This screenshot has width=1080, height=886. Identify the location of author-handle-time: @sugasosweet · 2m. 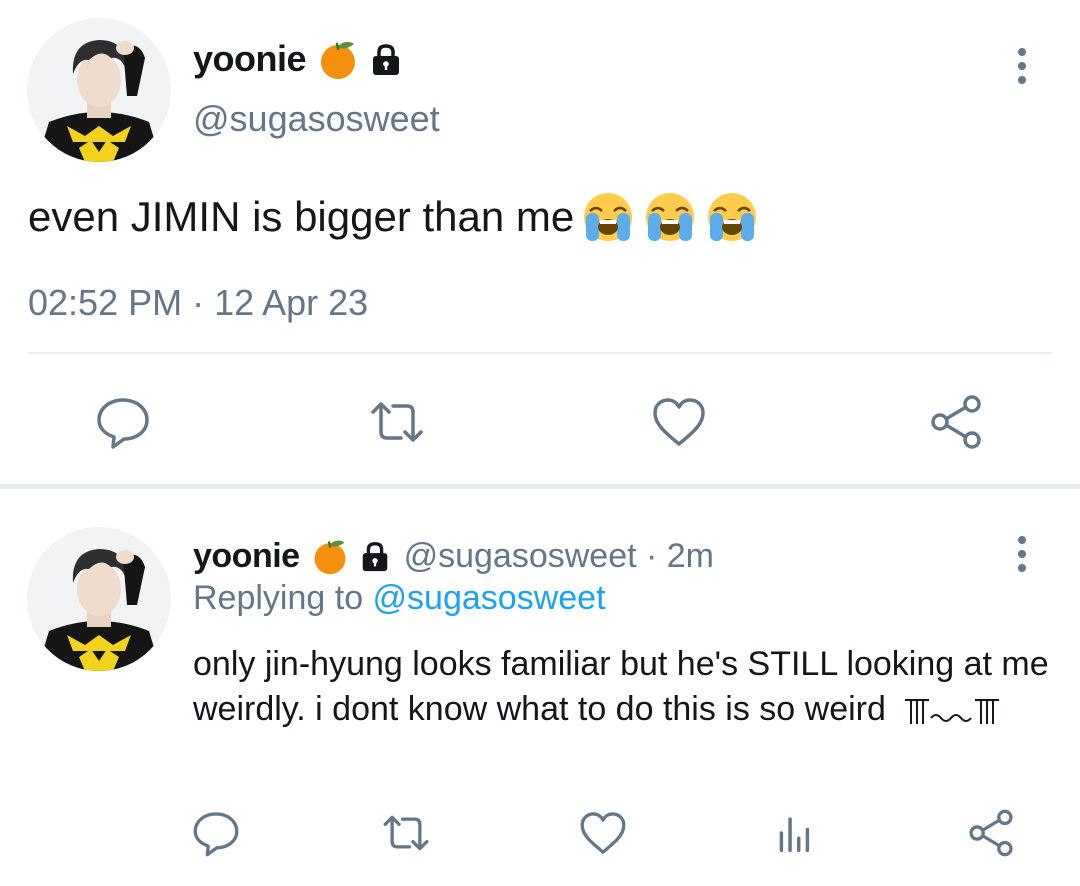
(559, 556).